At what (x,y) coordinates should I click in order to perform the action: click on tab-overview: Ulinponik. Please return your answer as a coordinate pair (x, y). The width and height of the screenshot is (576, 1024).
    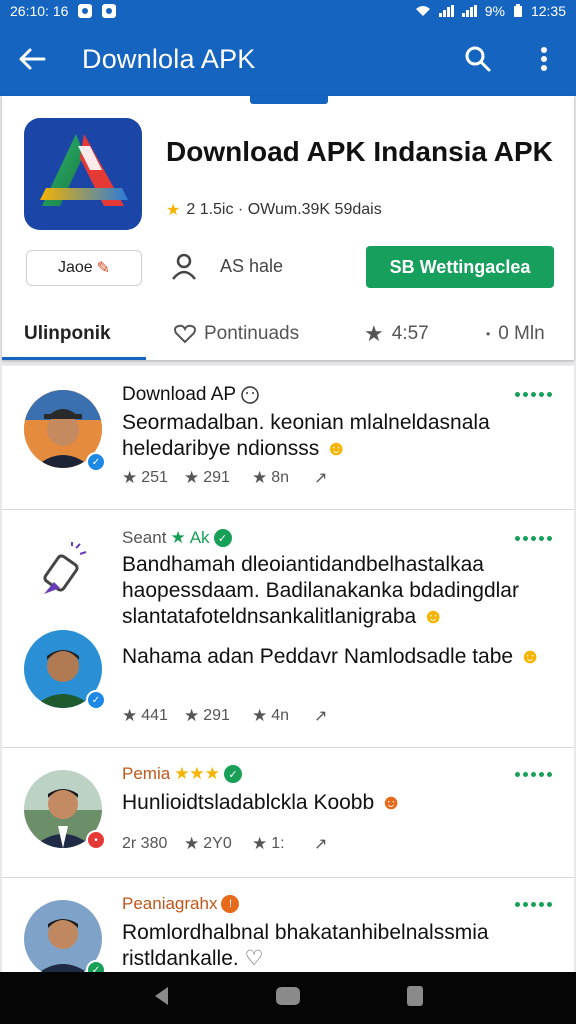
    Looking at the image, I should click on (67, 334).